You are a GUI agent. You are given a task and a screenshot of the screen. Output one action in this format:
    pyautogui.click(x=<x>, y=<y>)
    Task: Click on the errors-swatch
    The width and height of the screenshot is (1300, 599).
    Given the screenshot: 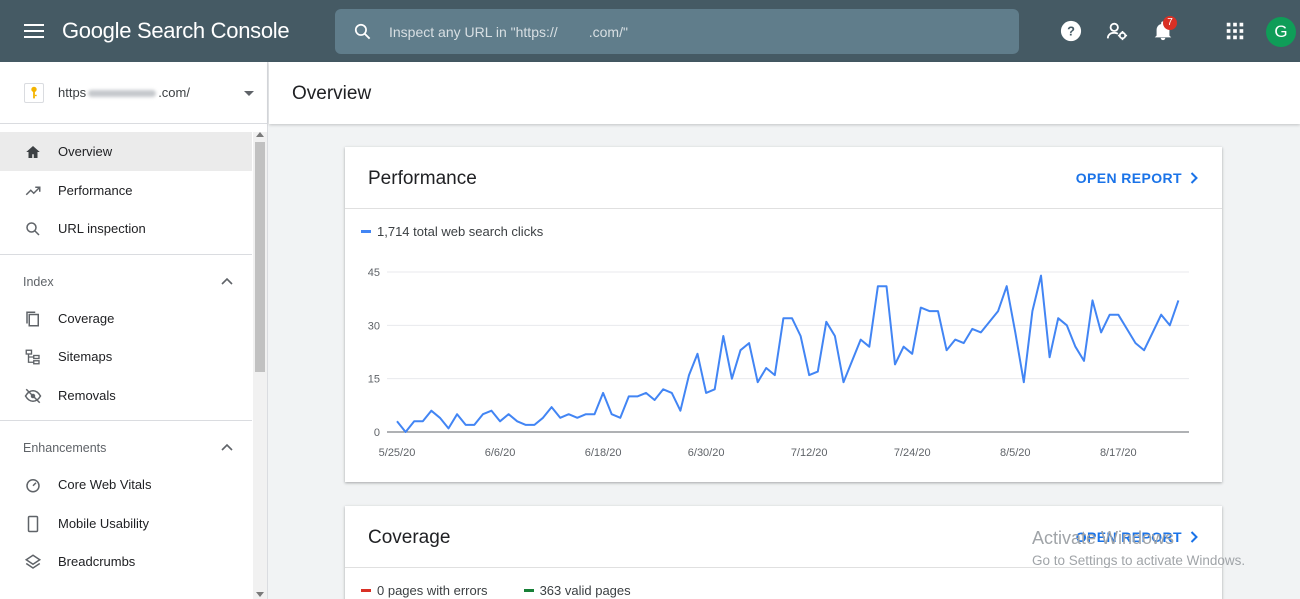 What is the action you would take?
    pyautogui.click(x=366, y=590)
    